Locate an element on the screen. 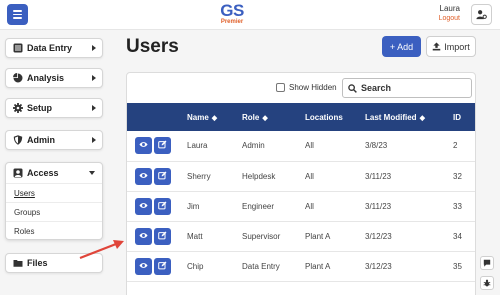 The width and height of the screenshot is (500, 295). show-hidden-toggle: Show Hidden is located at coordinates (306, 87).